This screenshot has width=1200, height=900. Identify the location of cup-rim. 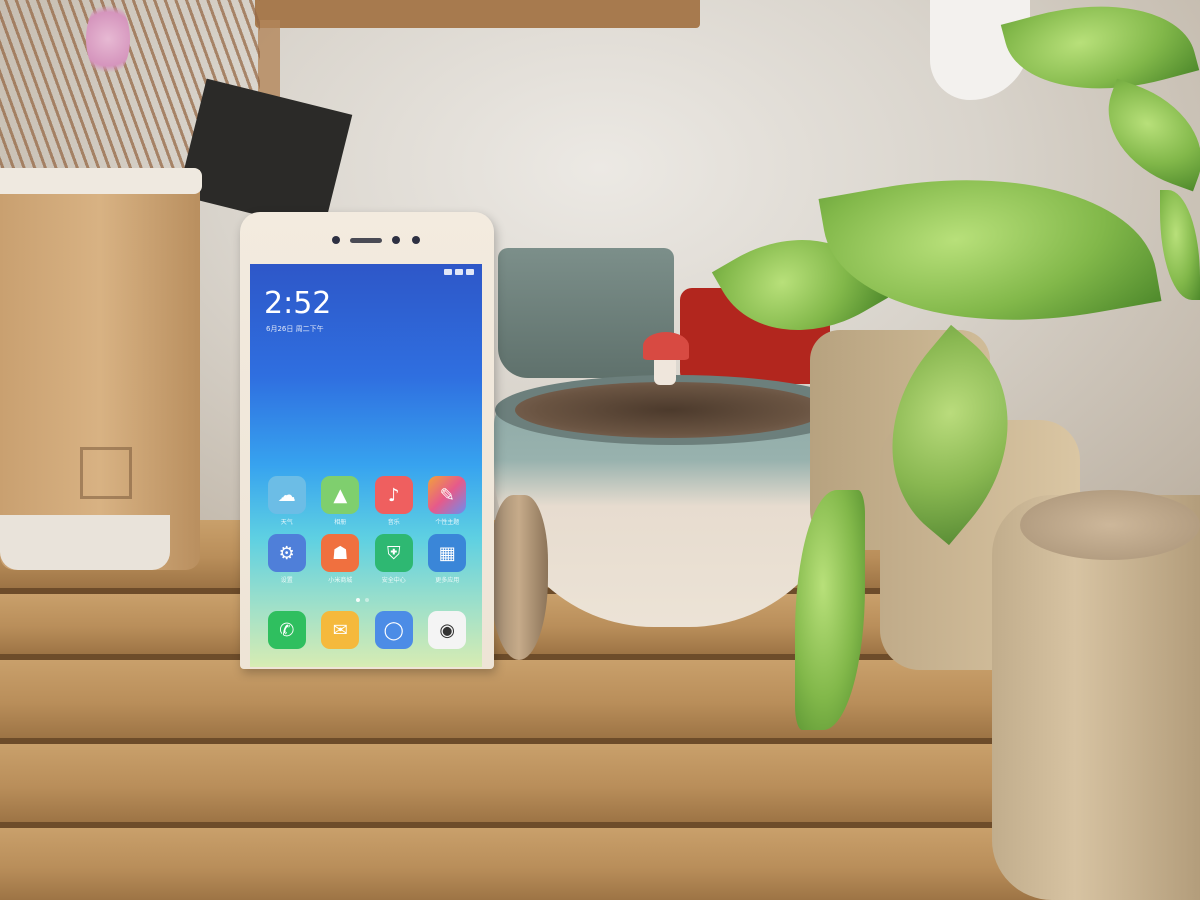
(101, 181).